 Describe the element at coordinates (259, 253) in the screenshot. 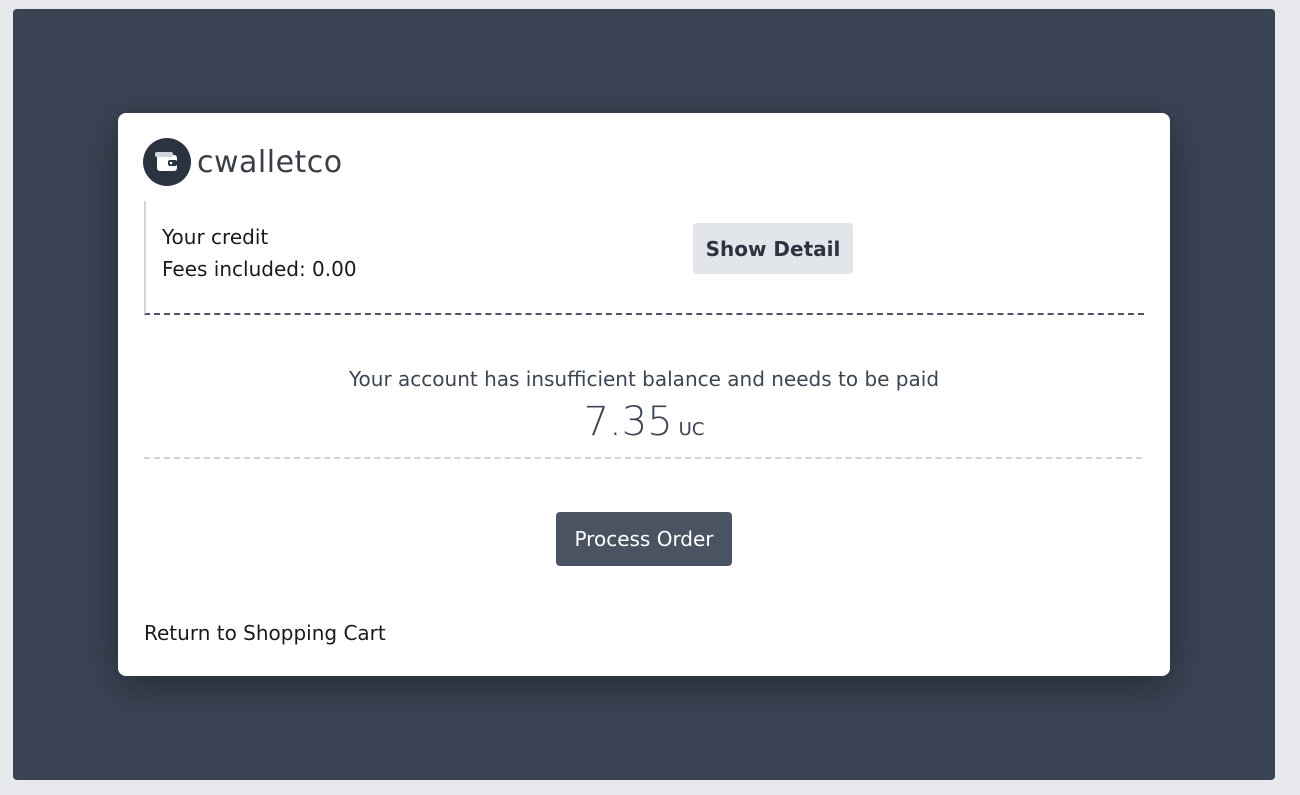

I see `credit-text: Your credit Fees included: 0.00` at that location.